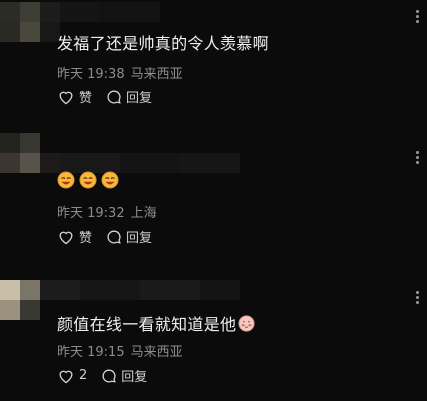 This screenshot has height=401, width=427. Describe the element at coordinates (156, 323) in the screenshot. I see `comment-text: 颜值在线一看就知道是他` at that location.